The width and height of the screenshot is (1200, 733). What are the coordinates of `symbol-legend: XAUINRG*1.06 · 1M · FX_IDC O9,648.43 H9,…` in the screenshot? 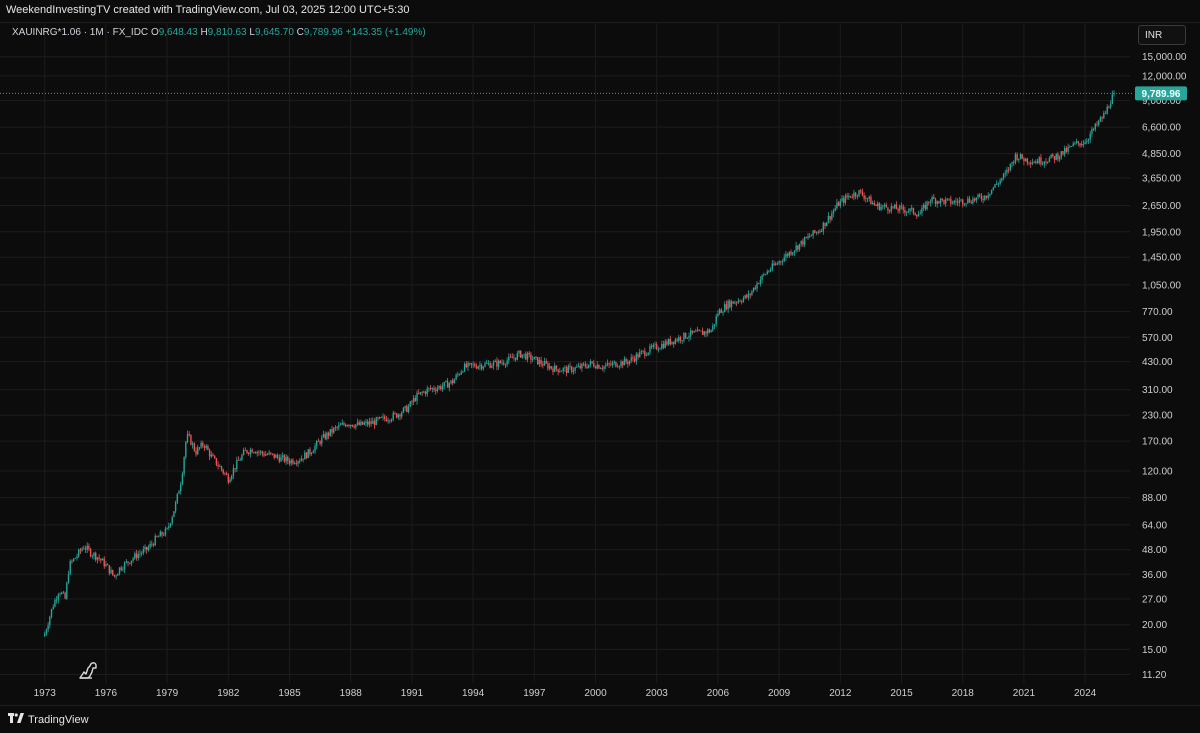 It's located at (219, 32).